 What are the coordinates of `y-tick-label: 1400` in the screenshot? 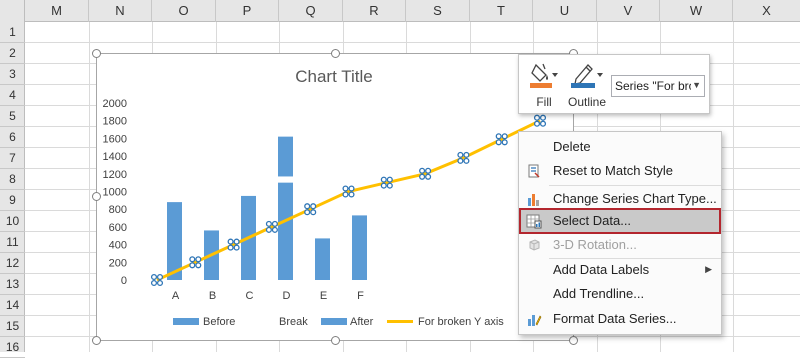 It's located at (115, 157).